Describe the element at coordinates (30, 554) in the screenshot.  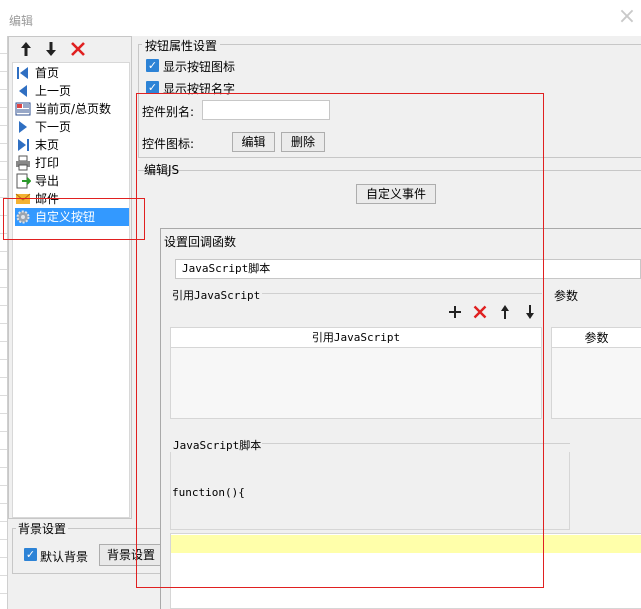
I see `default-background-checkbox: ✓` at that location.